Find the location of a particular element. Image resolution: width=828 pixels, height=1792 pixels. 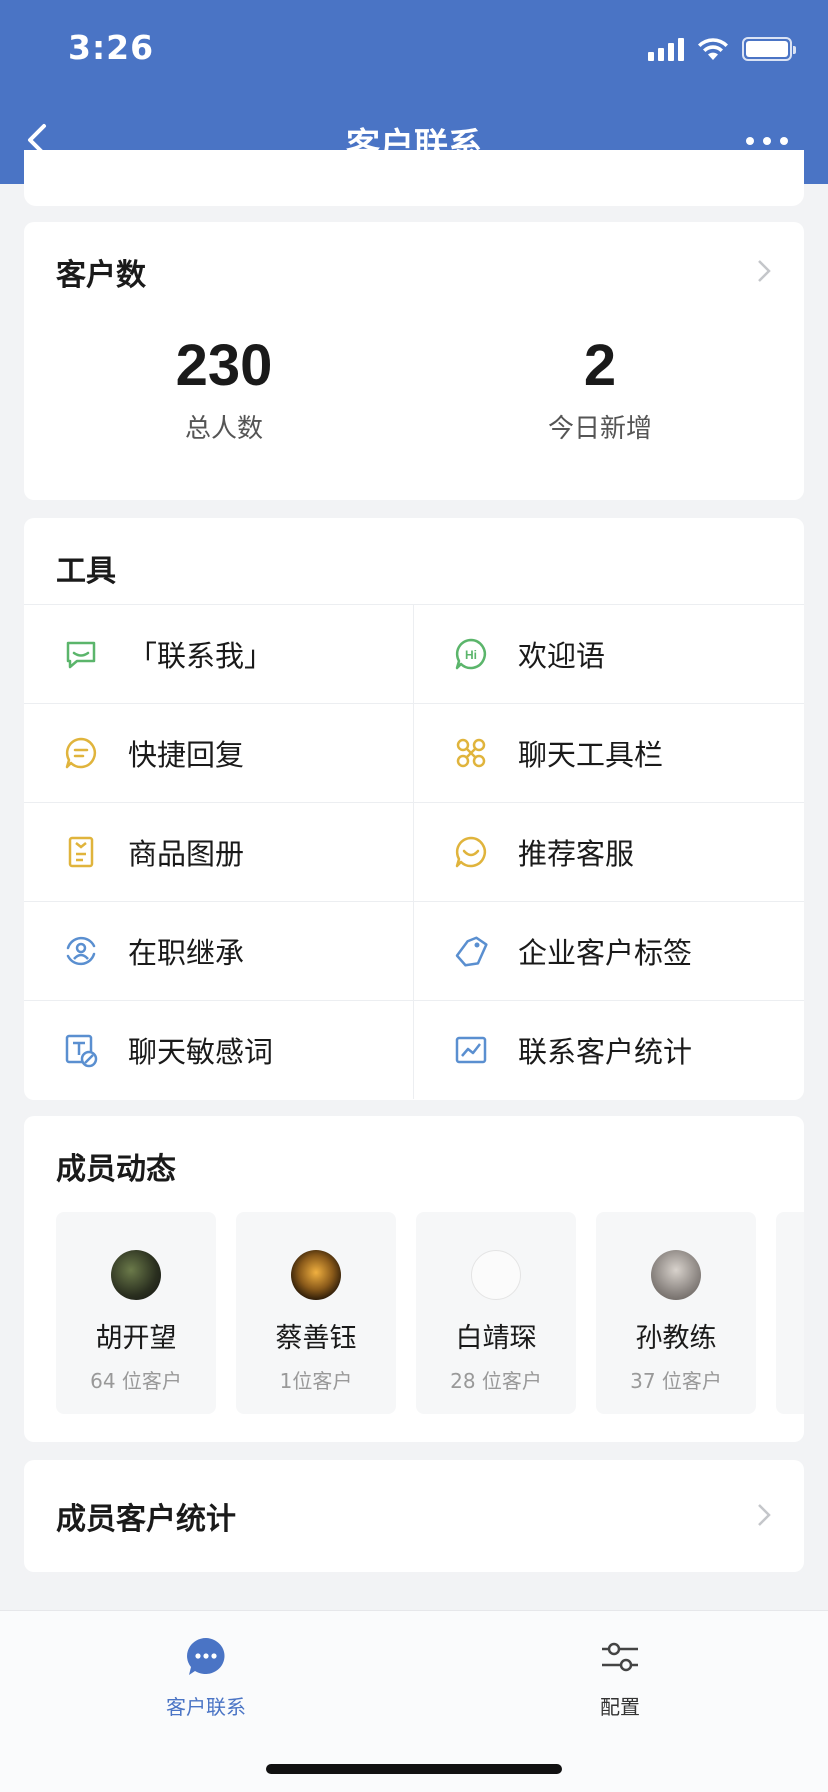

hi-bubble-icon: Hi is located at coordinates (471, 654).